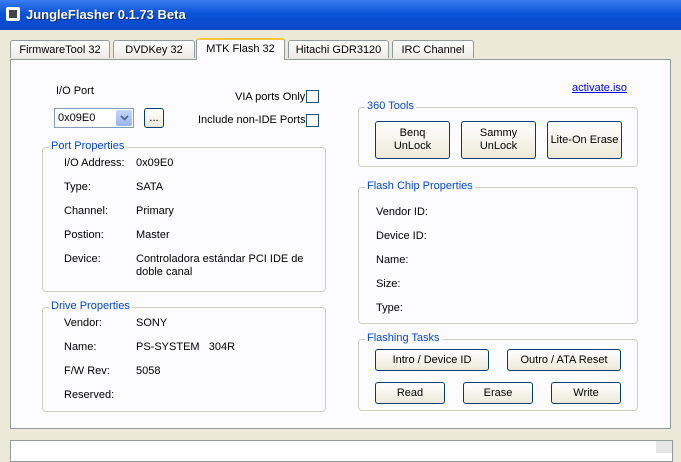 The height and width of the screenshot is (462, 681). What do you see at coordinates (340, 15) in the screenshot?
I see `title-bar: JungleFlasher 0.1.73 Beta` at bounding box center [340, 15].